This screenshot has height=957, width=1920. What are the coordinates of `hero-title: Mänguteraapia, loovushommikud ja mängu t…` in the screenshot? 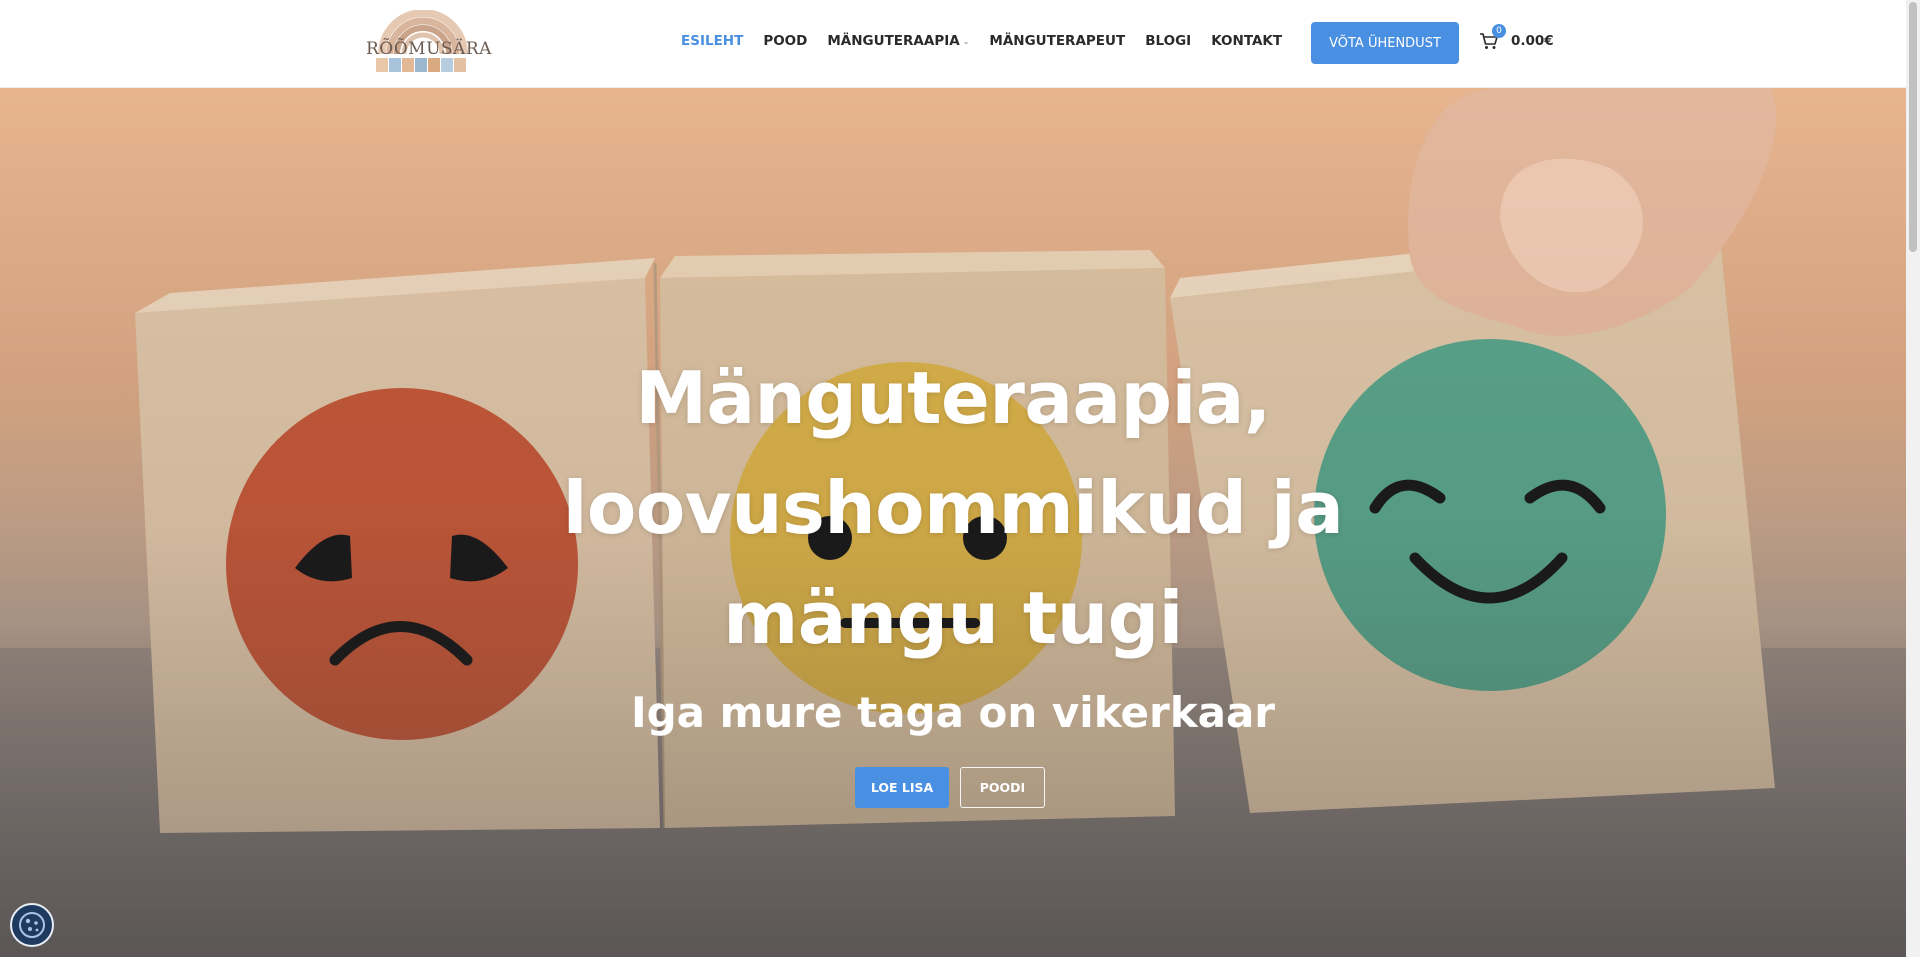 It's located at (953, 508).